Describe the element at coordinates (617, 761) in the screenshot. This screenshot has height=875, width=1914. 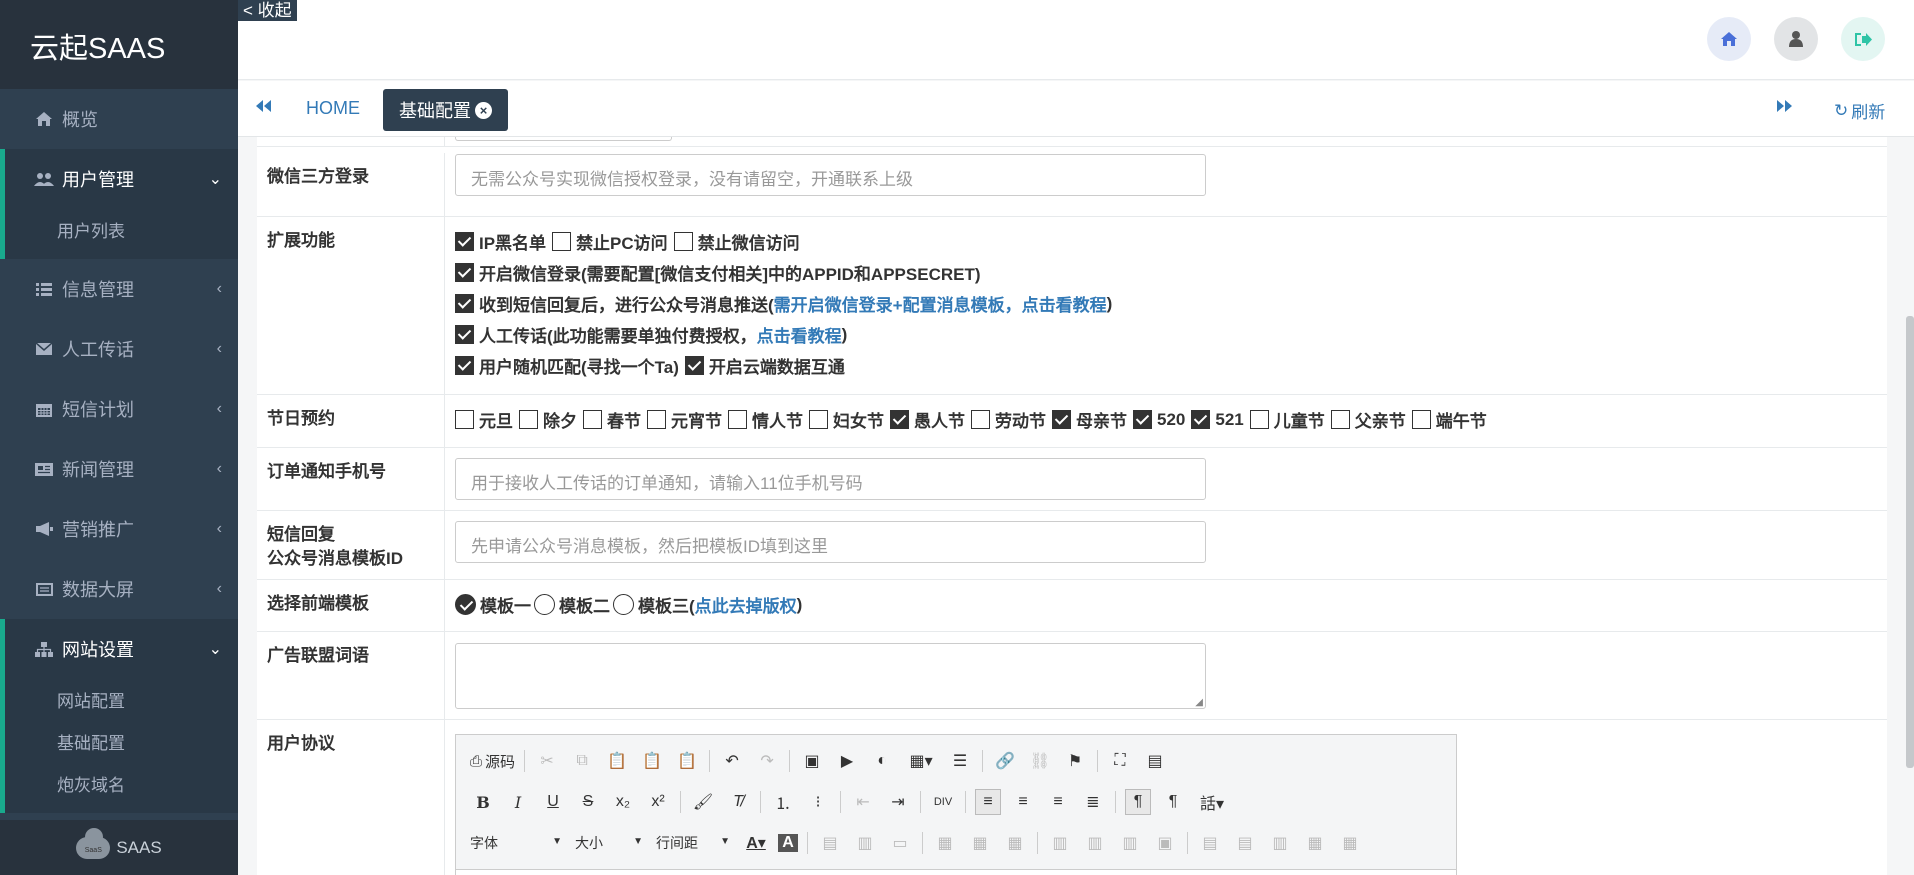
I see `paste-icon: 📋` at that location.